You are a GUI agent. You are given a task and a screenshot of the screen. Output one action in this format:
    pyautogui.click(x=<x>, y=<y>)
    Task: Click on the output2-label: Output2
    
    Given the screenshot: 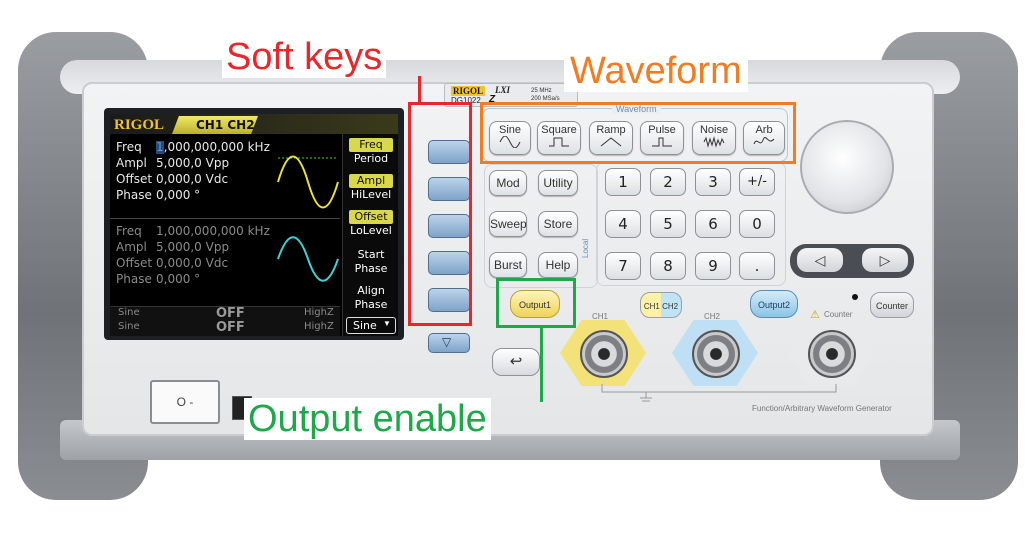 What is the action you would take?
    pyautogui.click(x=774, y=305)
    